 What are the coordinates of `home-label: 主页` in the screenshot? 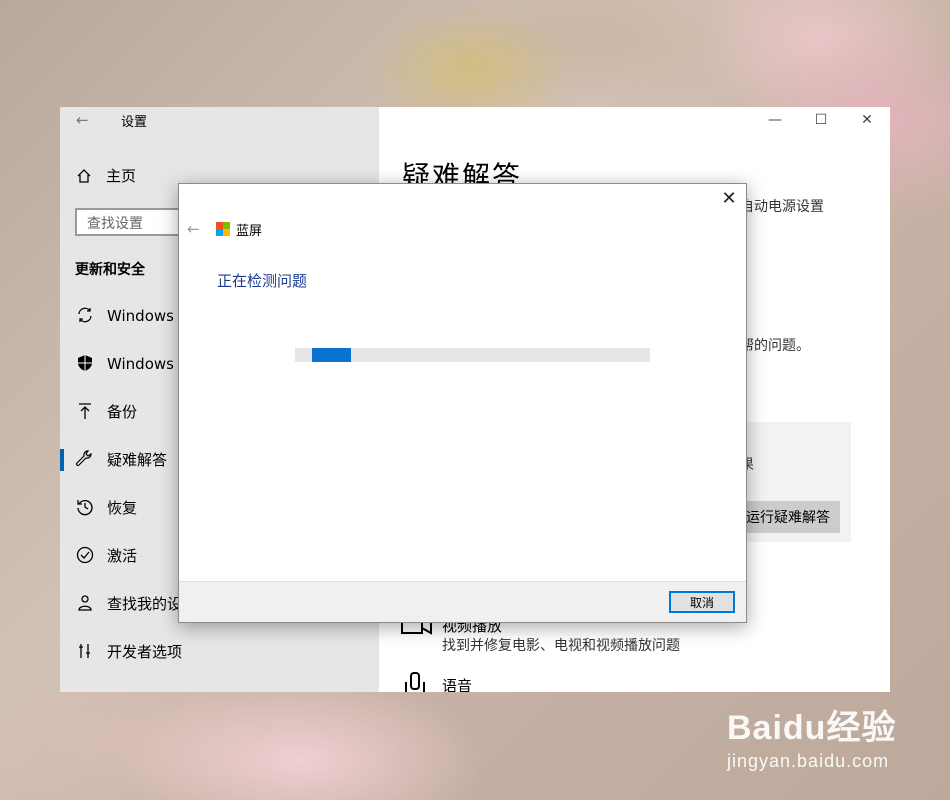 It's located at (121, 176).